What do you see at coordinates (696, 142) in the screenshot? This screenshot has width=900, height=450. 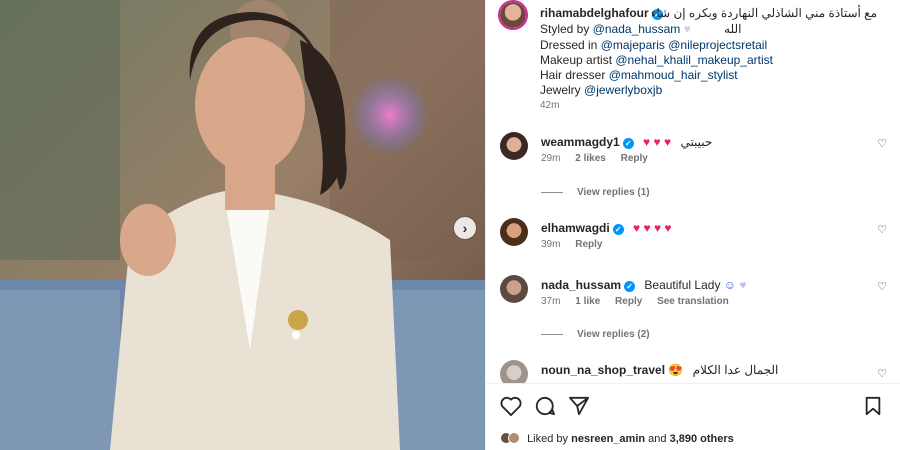 I see `comment-text: حبيبتي` at bounding box center [696, 142].